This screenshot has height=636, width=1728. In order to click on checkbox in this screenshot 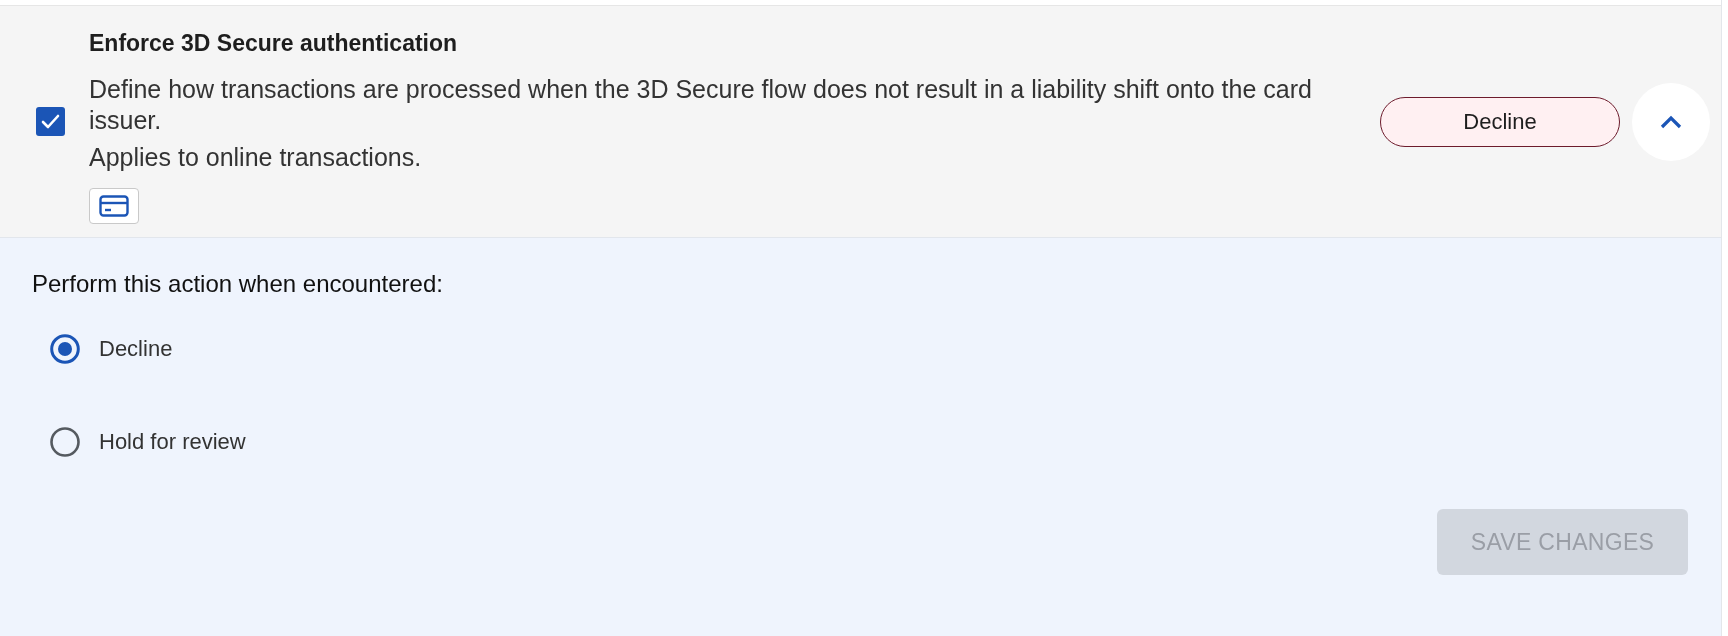, I will do `click(50, 121)`.